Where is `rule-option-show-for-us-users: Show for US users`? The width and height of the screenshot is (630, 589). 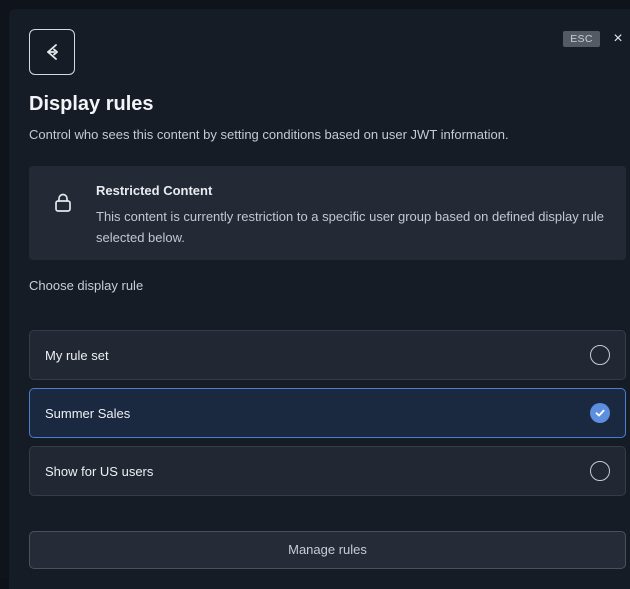
rule-option-show-for-us-users: Show for US users is located at coordinates (327, 471).